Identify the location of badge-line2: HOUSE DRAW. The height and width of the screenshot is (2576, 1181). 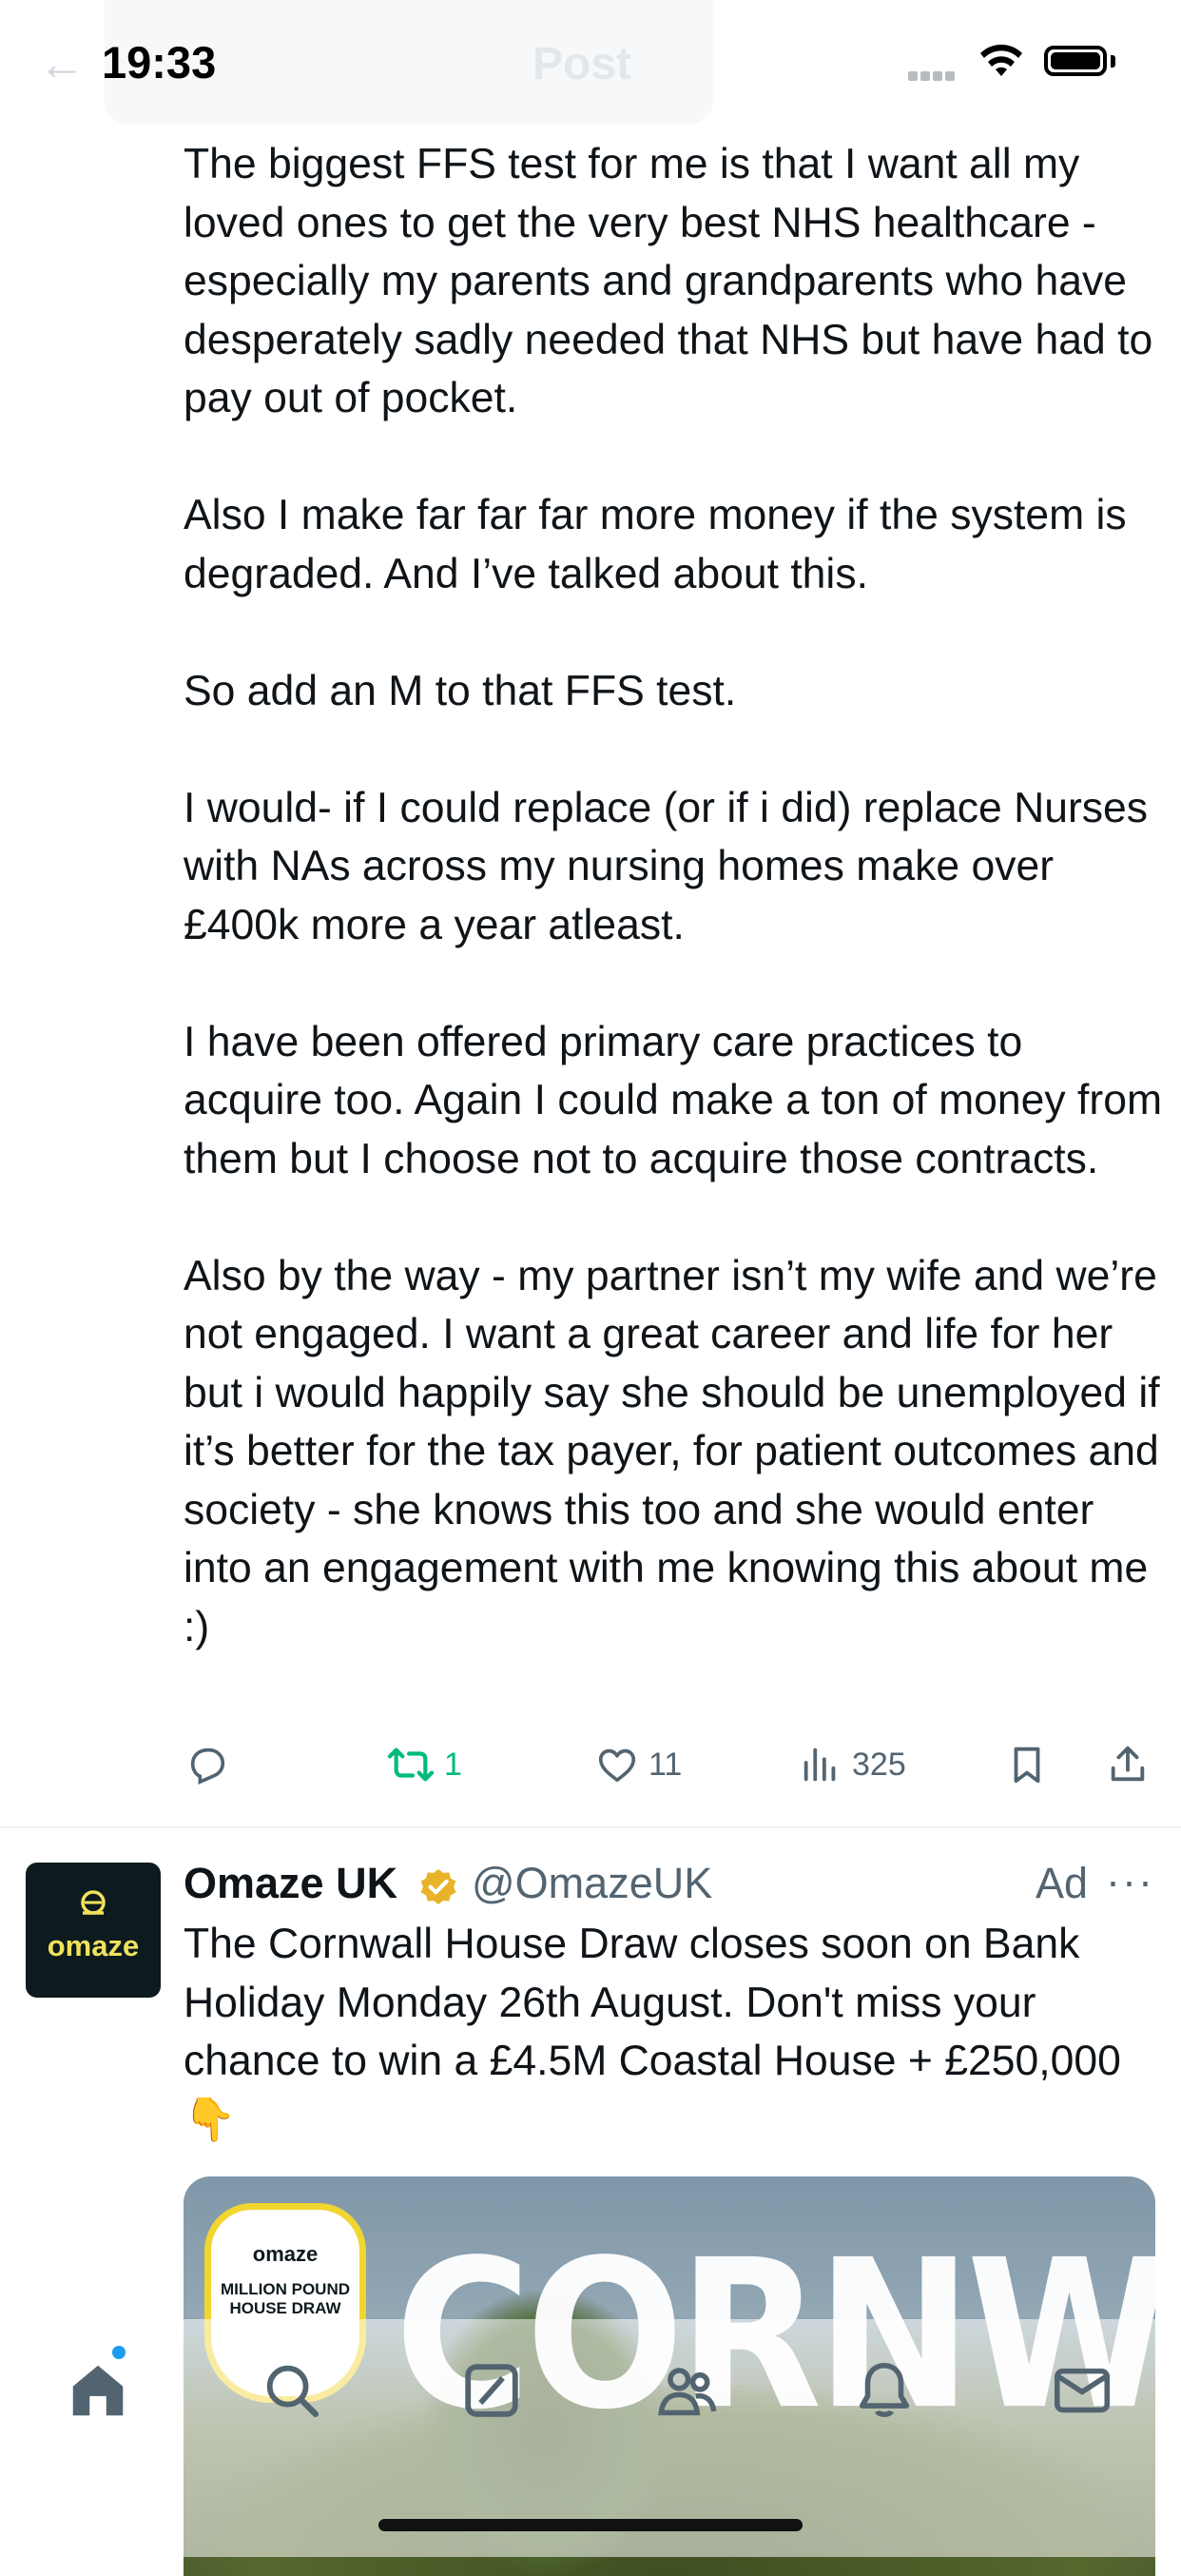
(285, 2308).